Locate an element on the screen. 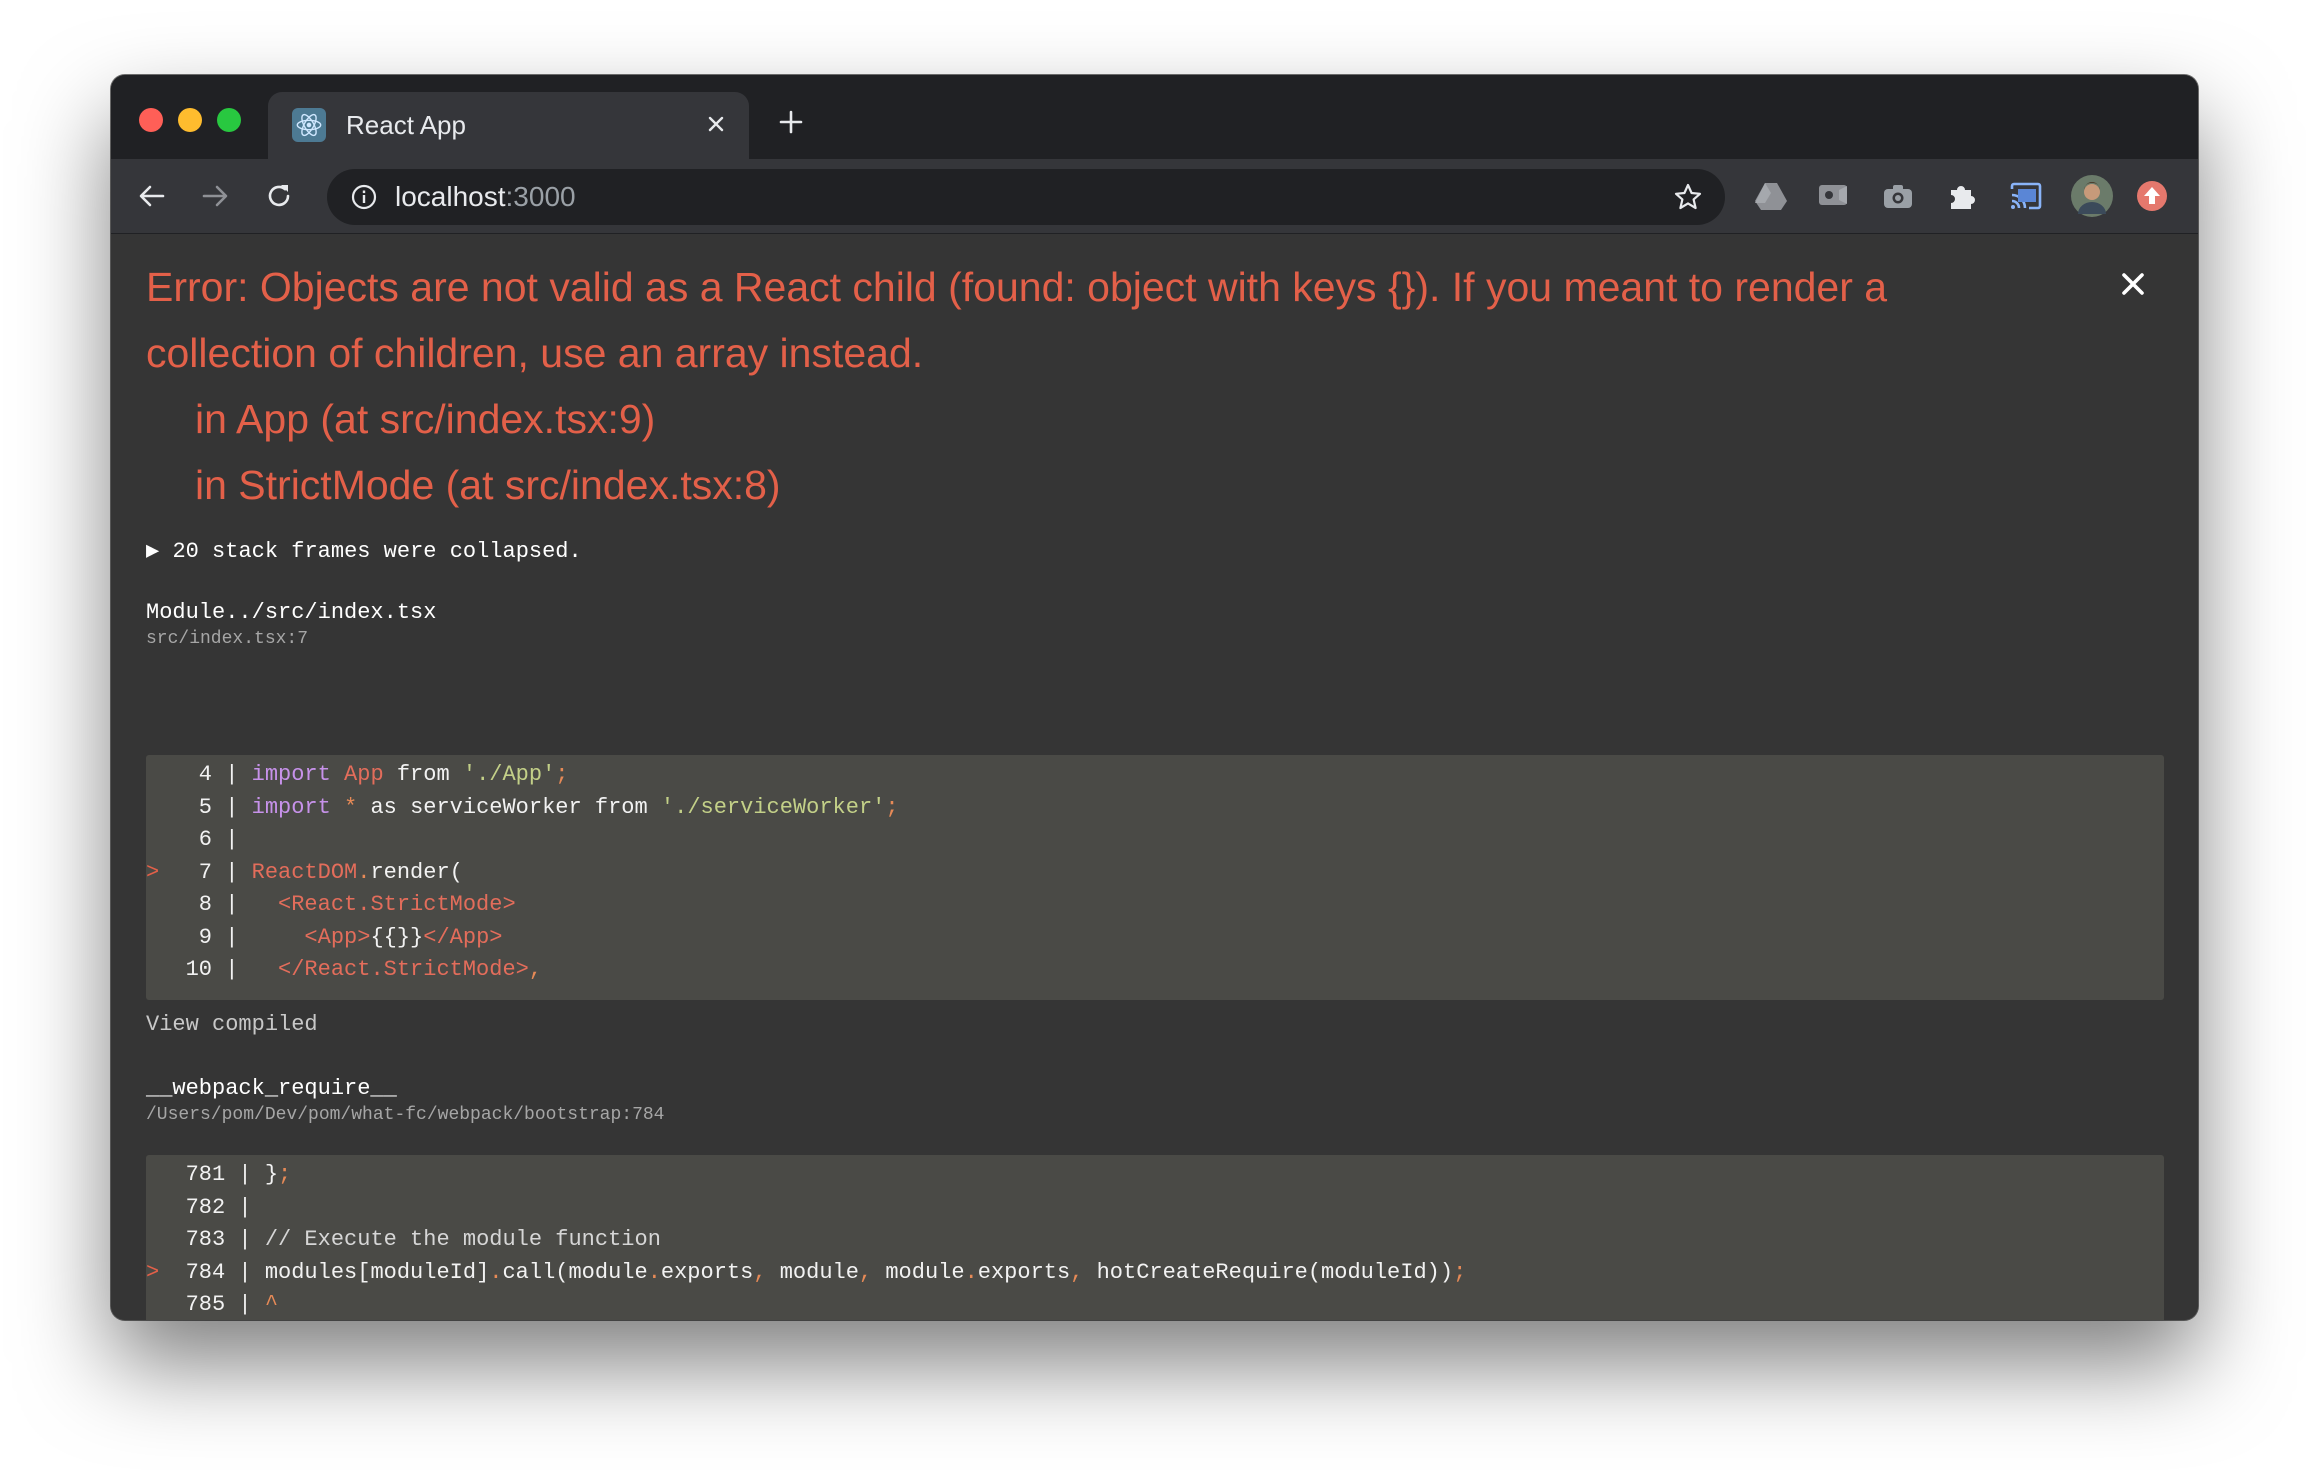  google-drive-icon is located at coordinates (1771, 196).